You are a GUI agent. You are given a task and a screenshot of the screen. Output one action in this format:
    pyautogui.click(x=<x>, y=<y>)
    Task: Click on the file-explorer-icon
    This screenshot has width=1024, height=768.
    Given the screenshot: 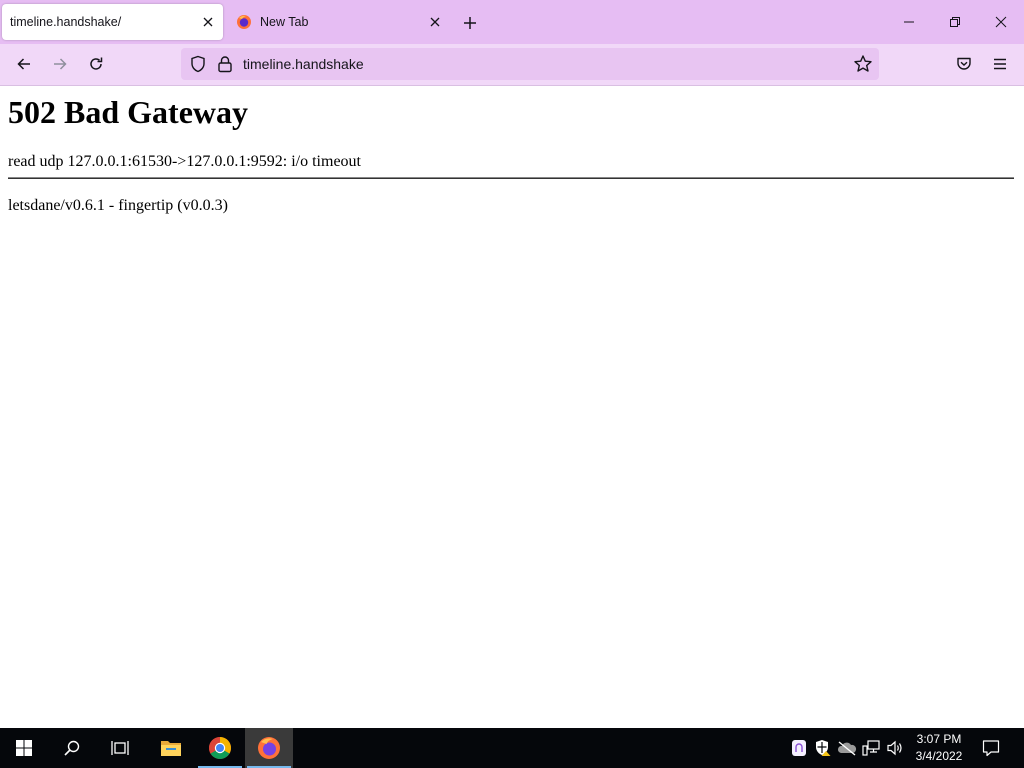 What is the action you would take?
    pyautogui.click(x=171, y=748)
    